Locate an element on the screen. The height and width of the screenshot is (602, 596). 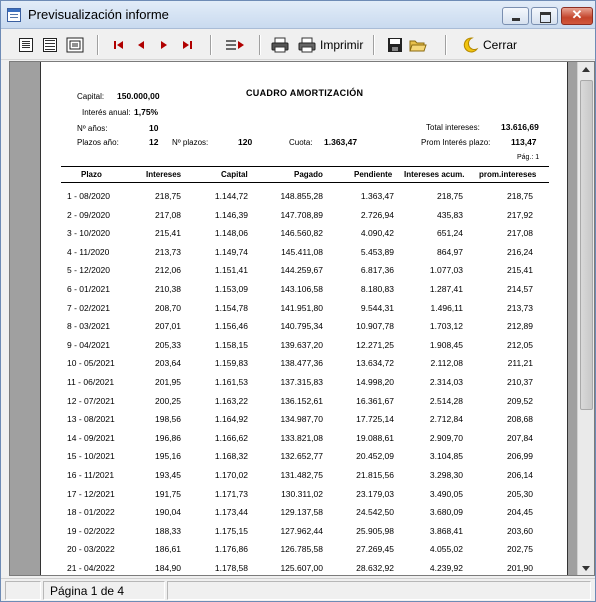
num-plazos-value: 120 is located at coordinates (245, 142).